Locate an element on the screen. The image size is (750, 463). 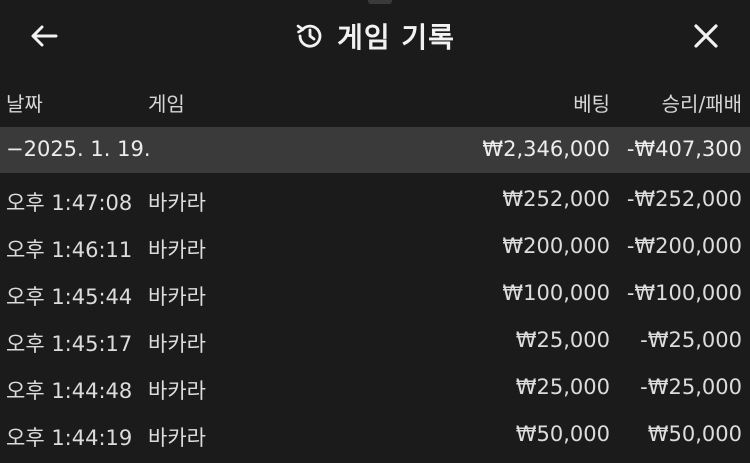
row-result: -₩200,000 is located at coordinates (684, 246).